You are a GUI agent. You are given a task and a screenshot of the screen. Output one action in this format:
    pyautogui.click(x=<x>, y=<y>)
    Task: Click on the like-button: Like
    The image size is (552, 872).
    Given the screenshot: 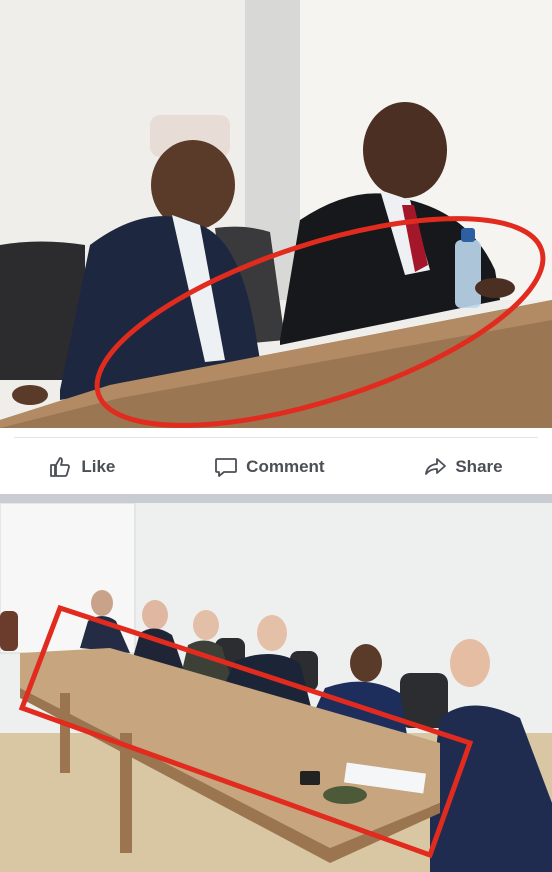 What is the action you would take?
    pyautogui.click(x=82, y=467)
    